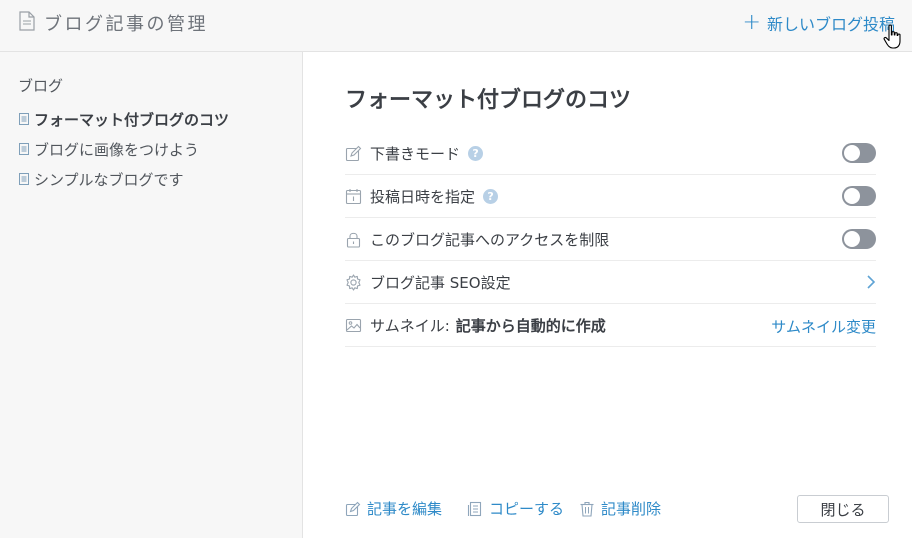 The image size is (912, 538). I want to click on restrict-access-label: このブログ記事へのアクセスを制限, so click(490, 239).